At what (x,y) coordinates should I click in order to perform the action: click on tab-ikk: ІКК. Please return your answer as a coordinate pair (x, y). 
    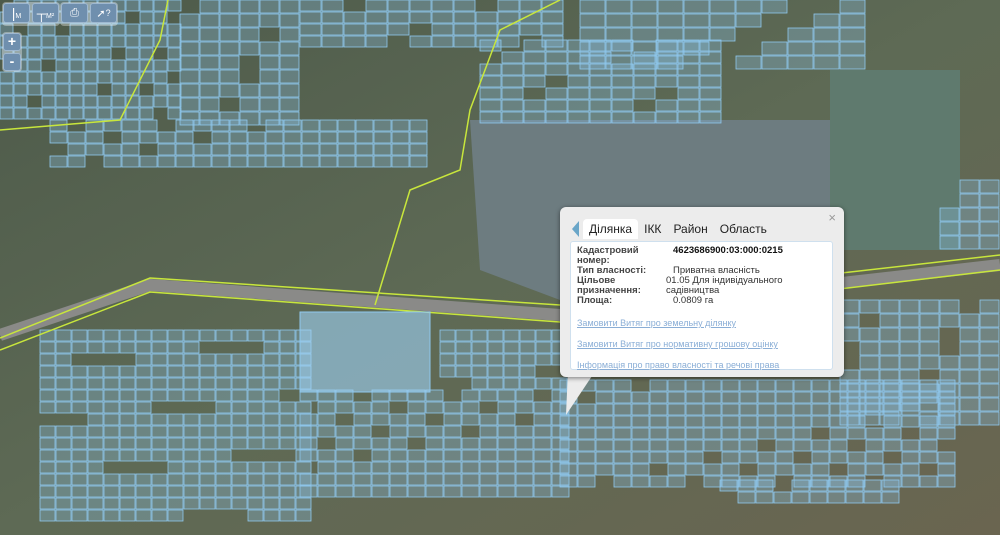
    Looking at the image, I should click on (652, 229).